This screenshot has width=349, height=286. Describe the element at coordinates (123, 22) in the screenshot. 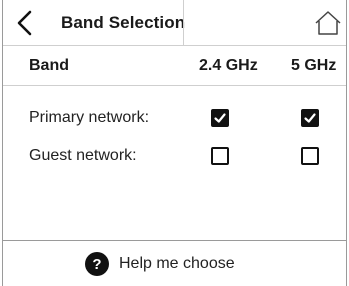

I see `page-title: Band Selection` at that location.